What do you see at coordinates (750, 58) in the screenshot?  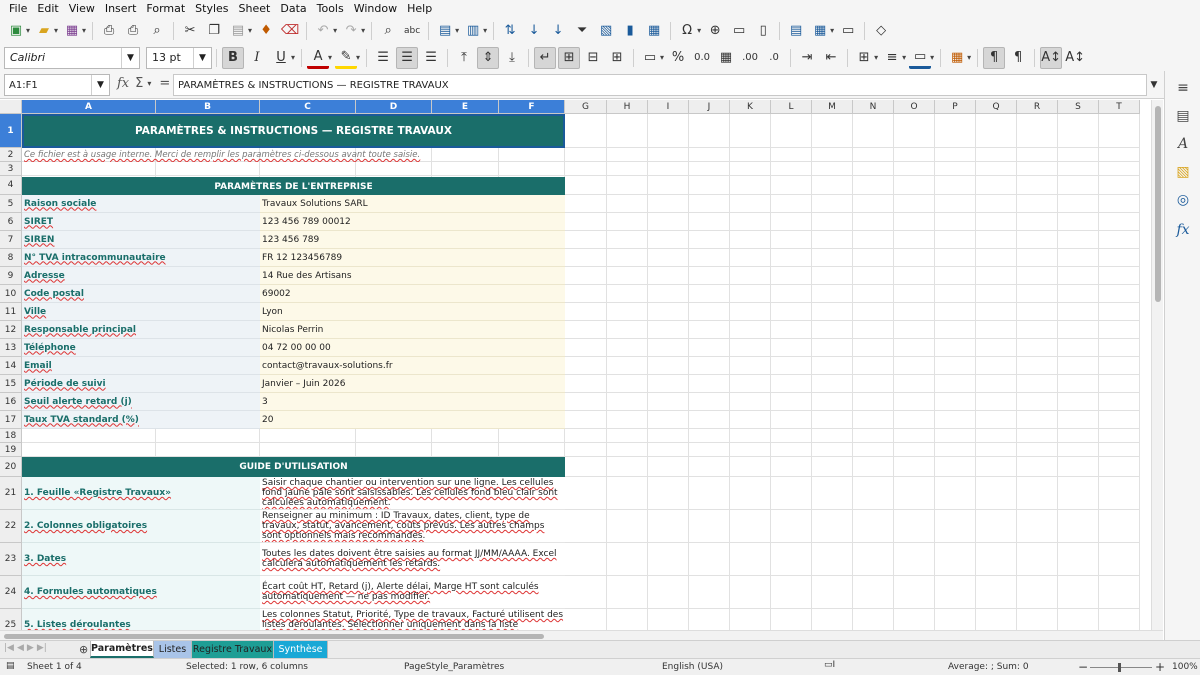 I see `add-decimal-icon: .00` at bounding box center [750, 58].